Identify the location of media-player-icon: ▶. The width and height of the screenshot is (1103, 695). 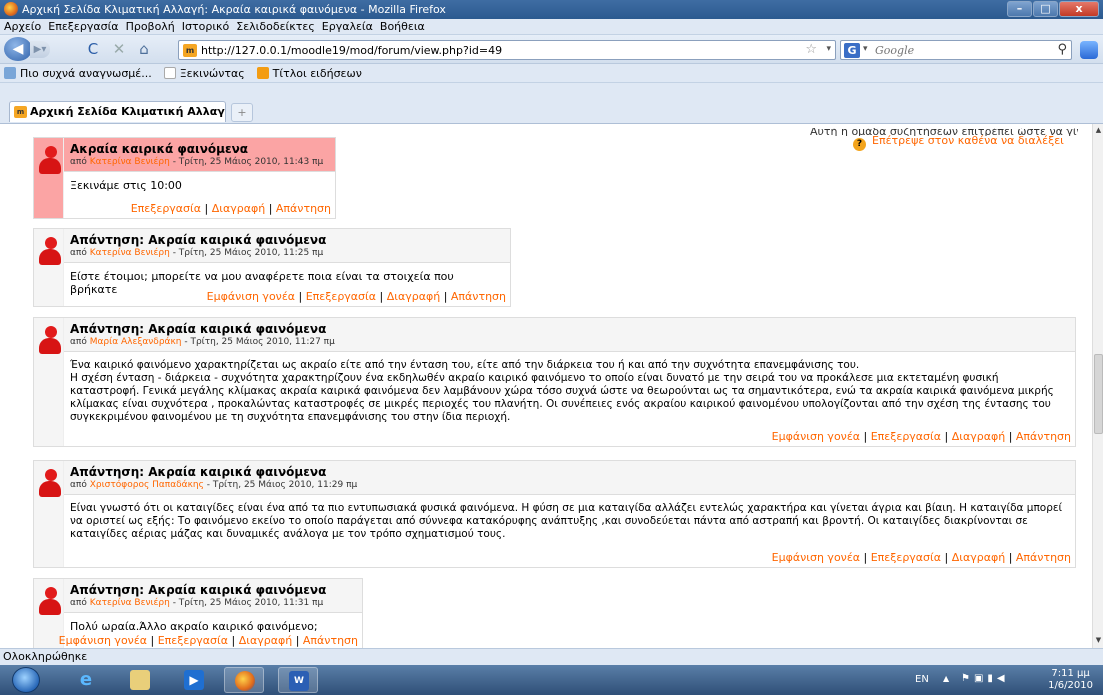
(194, 680).